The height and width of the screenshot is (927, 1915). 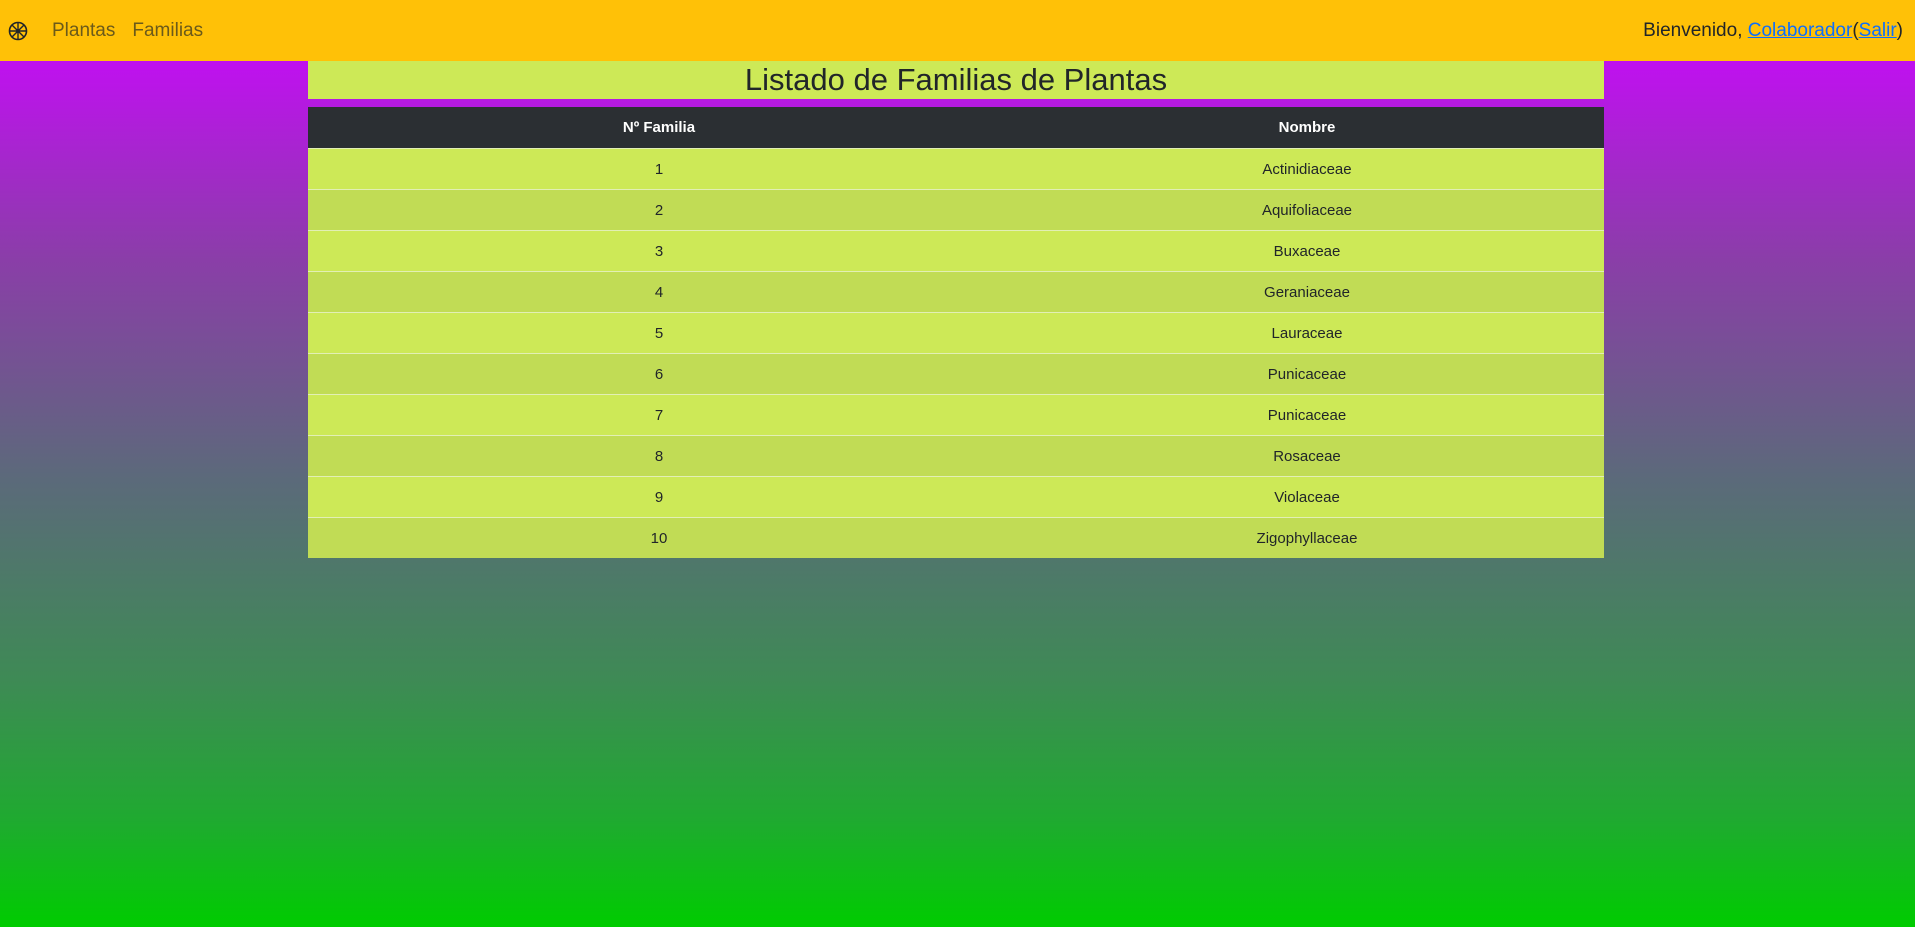 I want to click on flower-icon, so click(x=18, y=31).